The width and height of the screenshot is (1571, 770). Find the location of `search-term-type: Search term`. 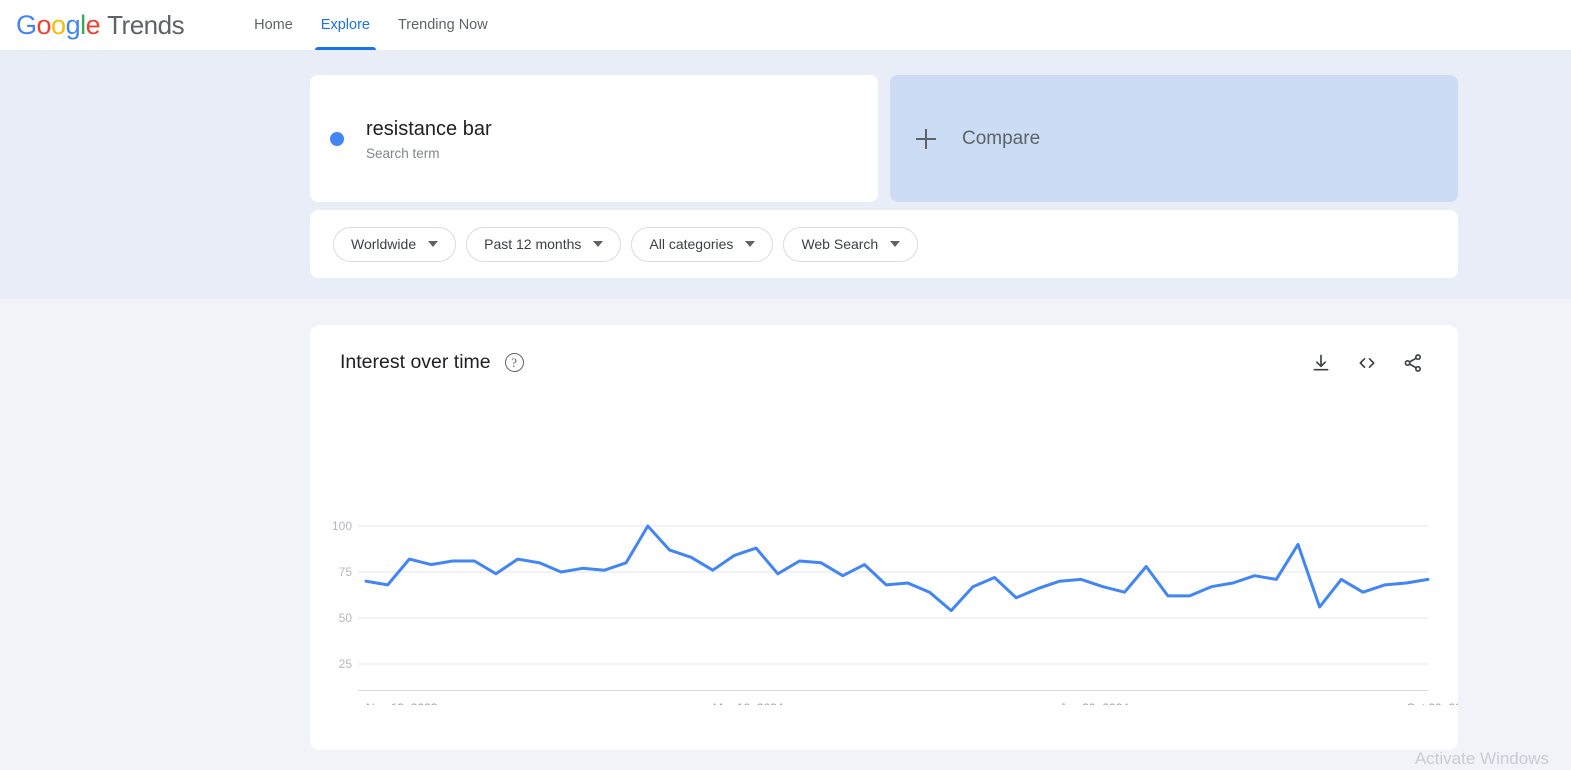

search-term-type: Search term is located at coordinates (403, 153).